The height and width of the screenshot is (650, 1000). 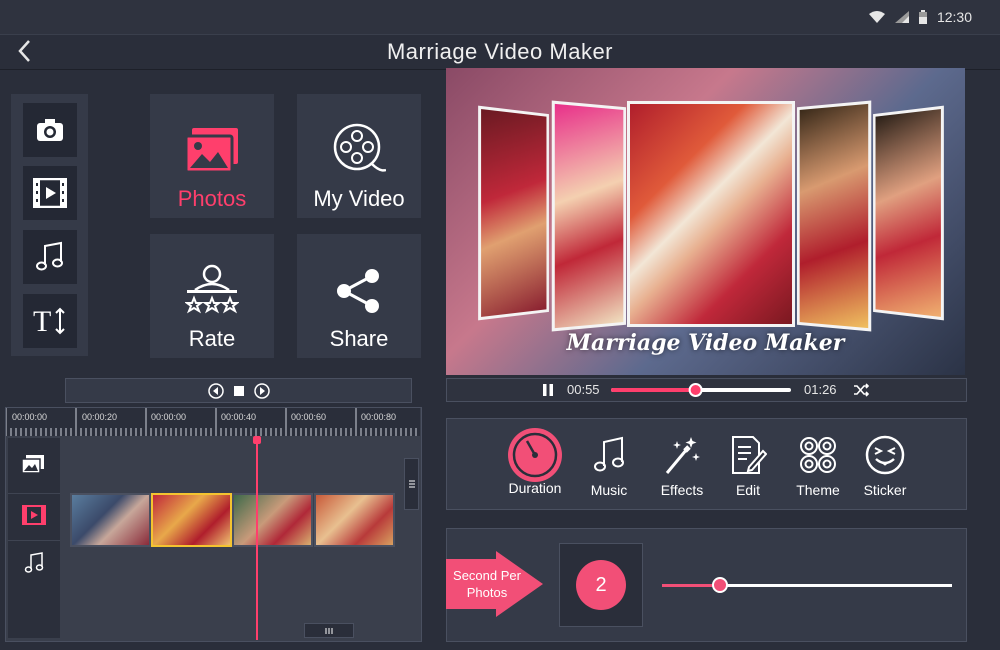 I want to click on photos-tile: Photos, so click(x=212, y=156).